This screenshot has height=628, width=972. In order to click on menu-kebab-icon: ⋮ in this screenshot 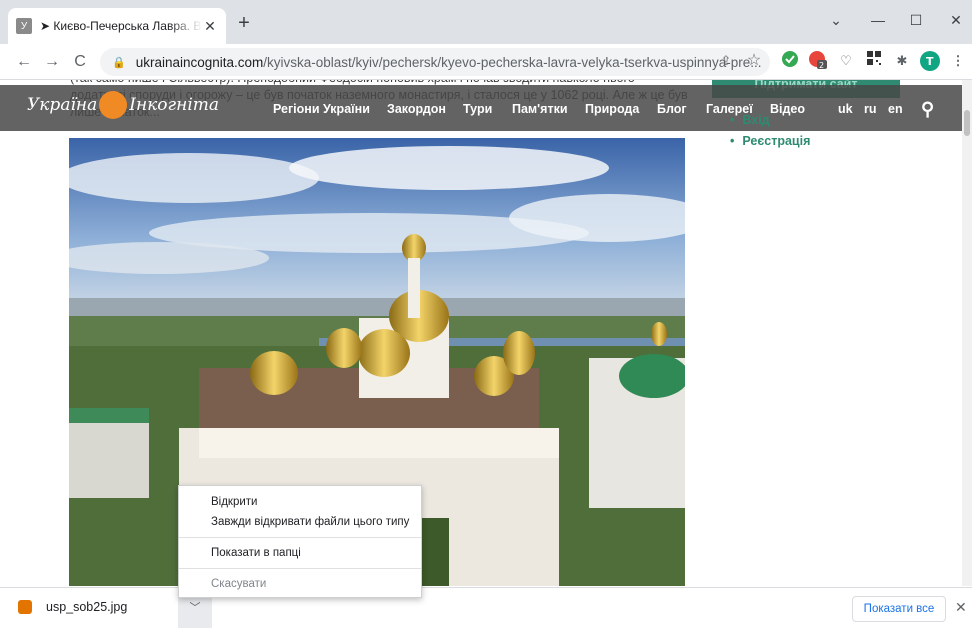, I will do `click(958, 61)`.